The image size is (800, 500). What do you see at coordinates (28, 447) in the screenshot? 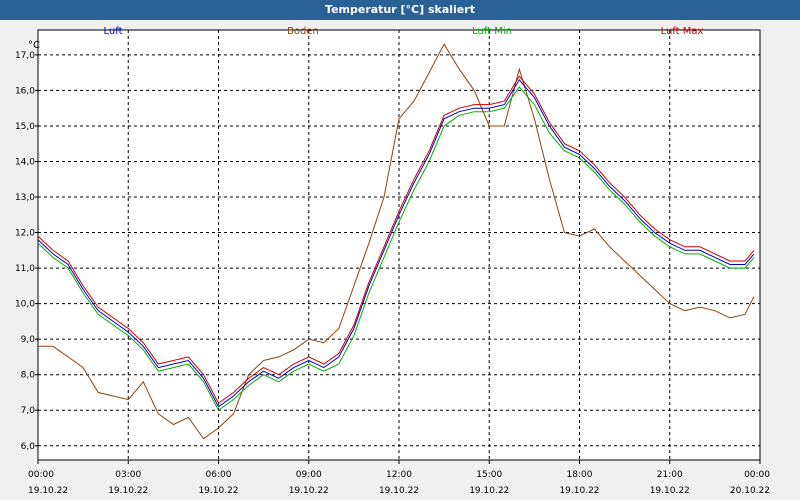
I see `y-tick-label: 6,0` at bounding box center [28, 447].